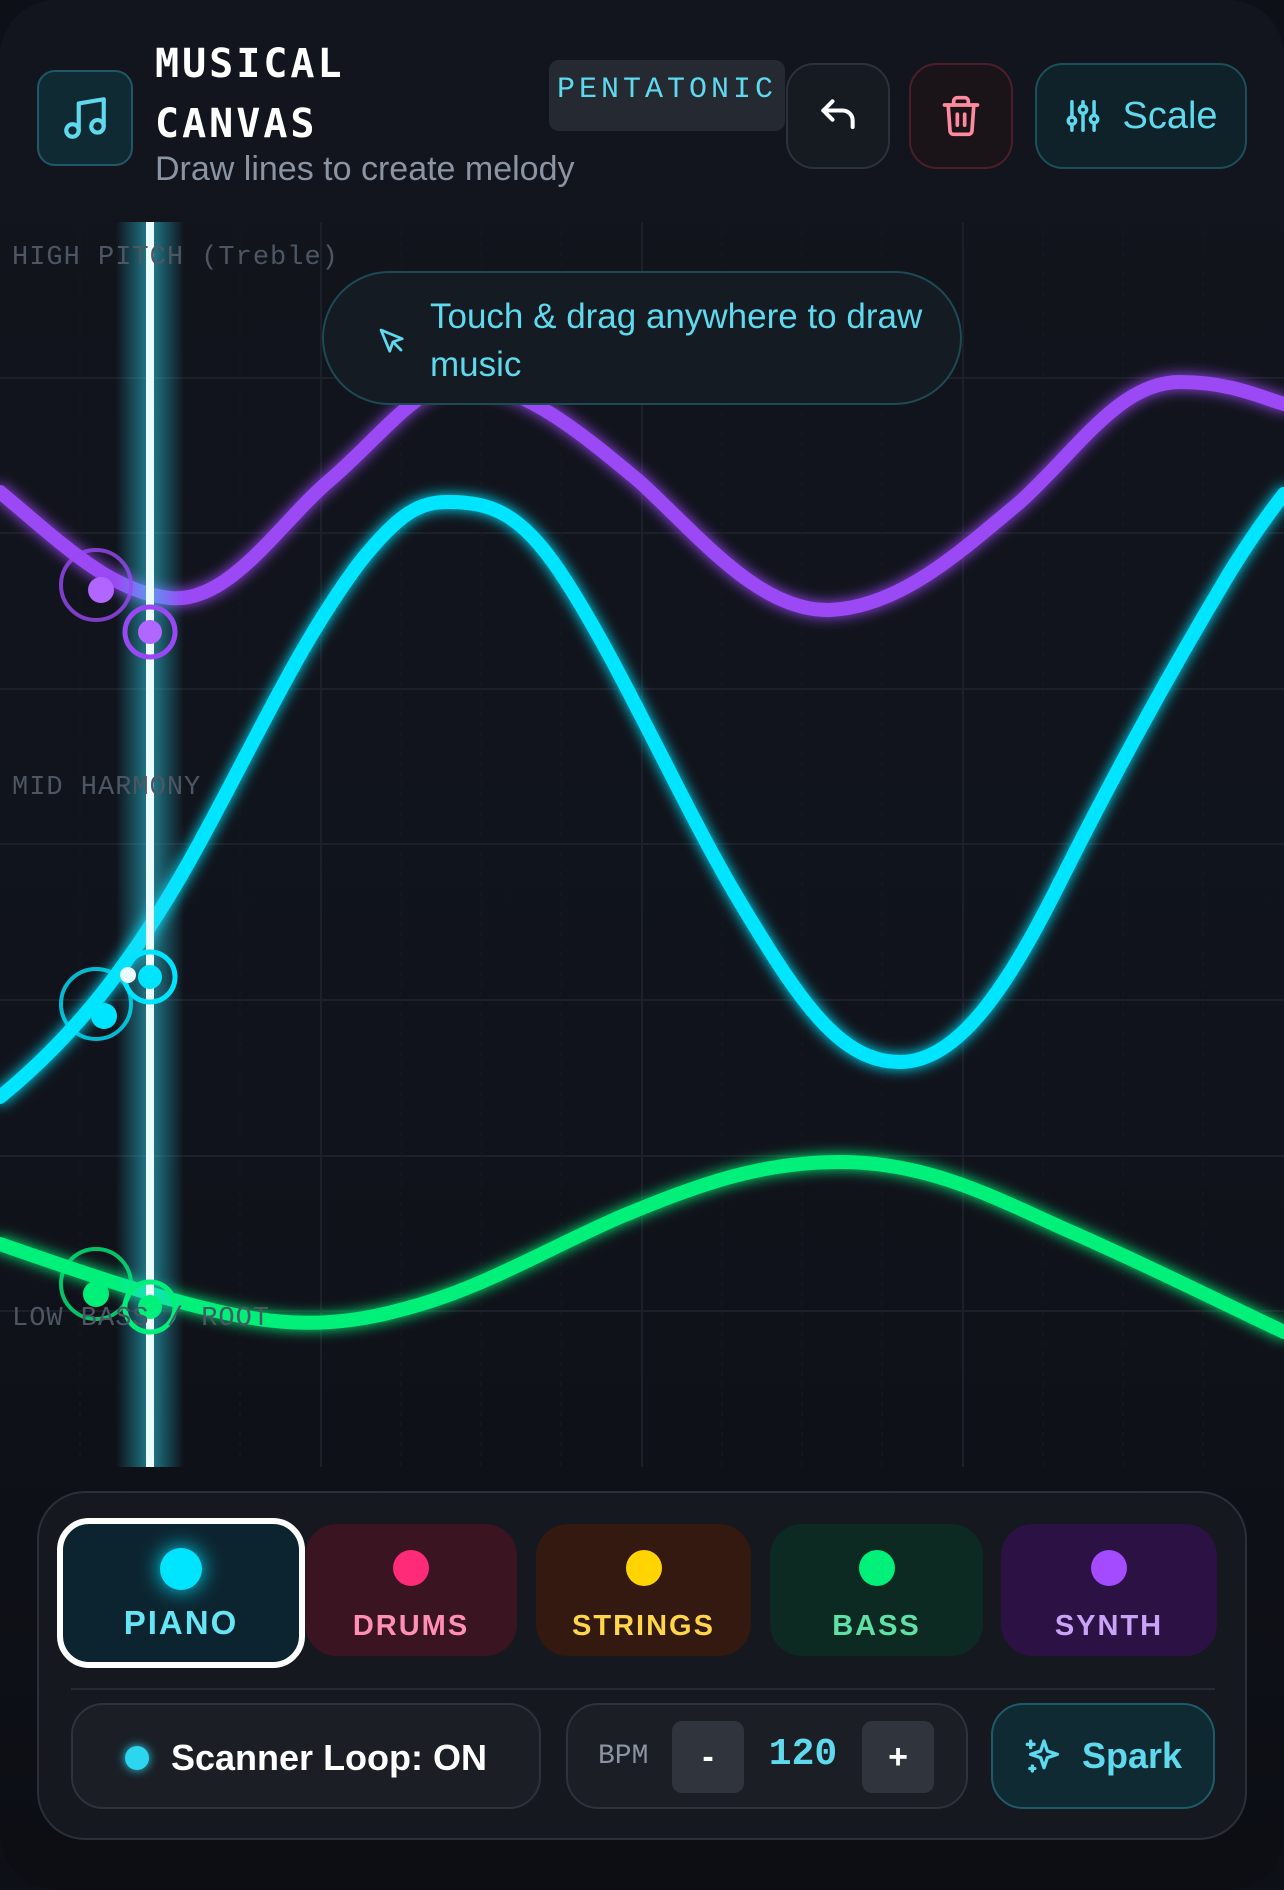 The image size is (1284, 1890). I want to click on instrument-bass: BASS, so click(876, 1590).